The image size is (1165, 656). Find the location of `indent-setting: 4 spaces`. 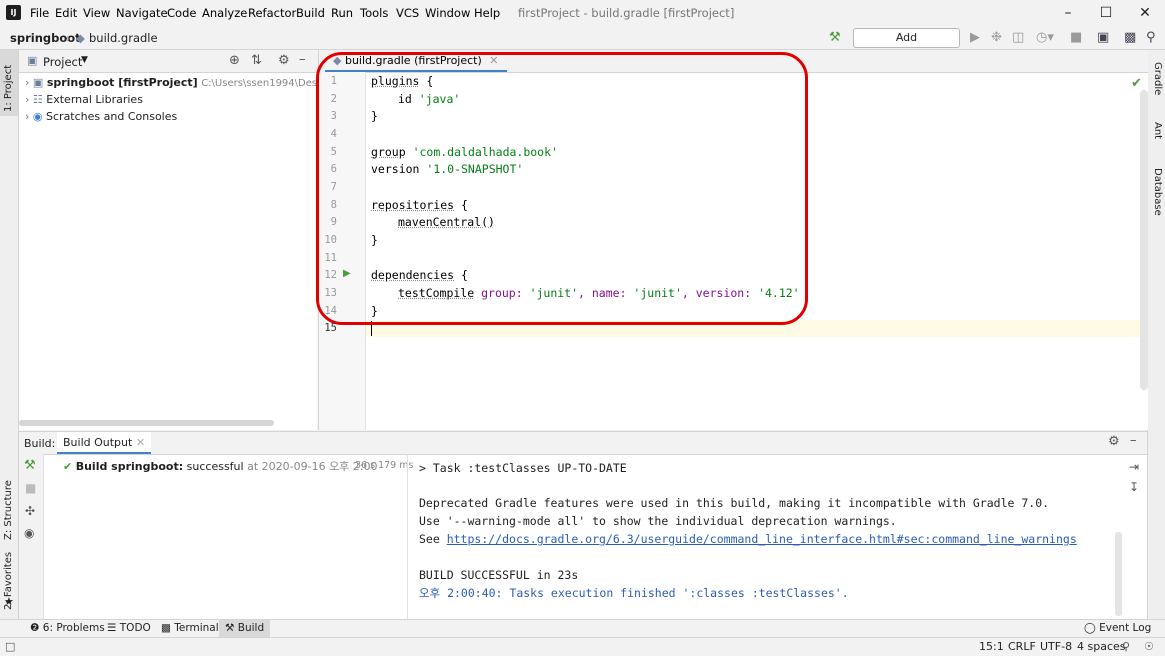

indent-setting: 4 spaces is located at coordinates (1101, 646).